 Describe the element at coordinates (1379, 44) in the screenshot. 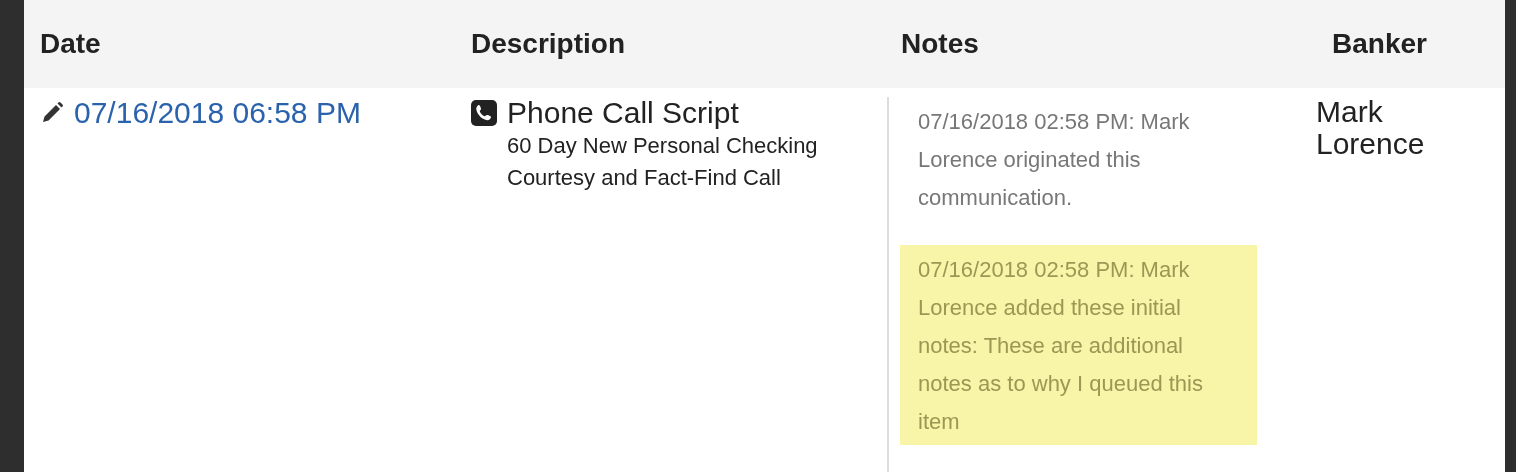

I see `column-header: Banker` at that location.